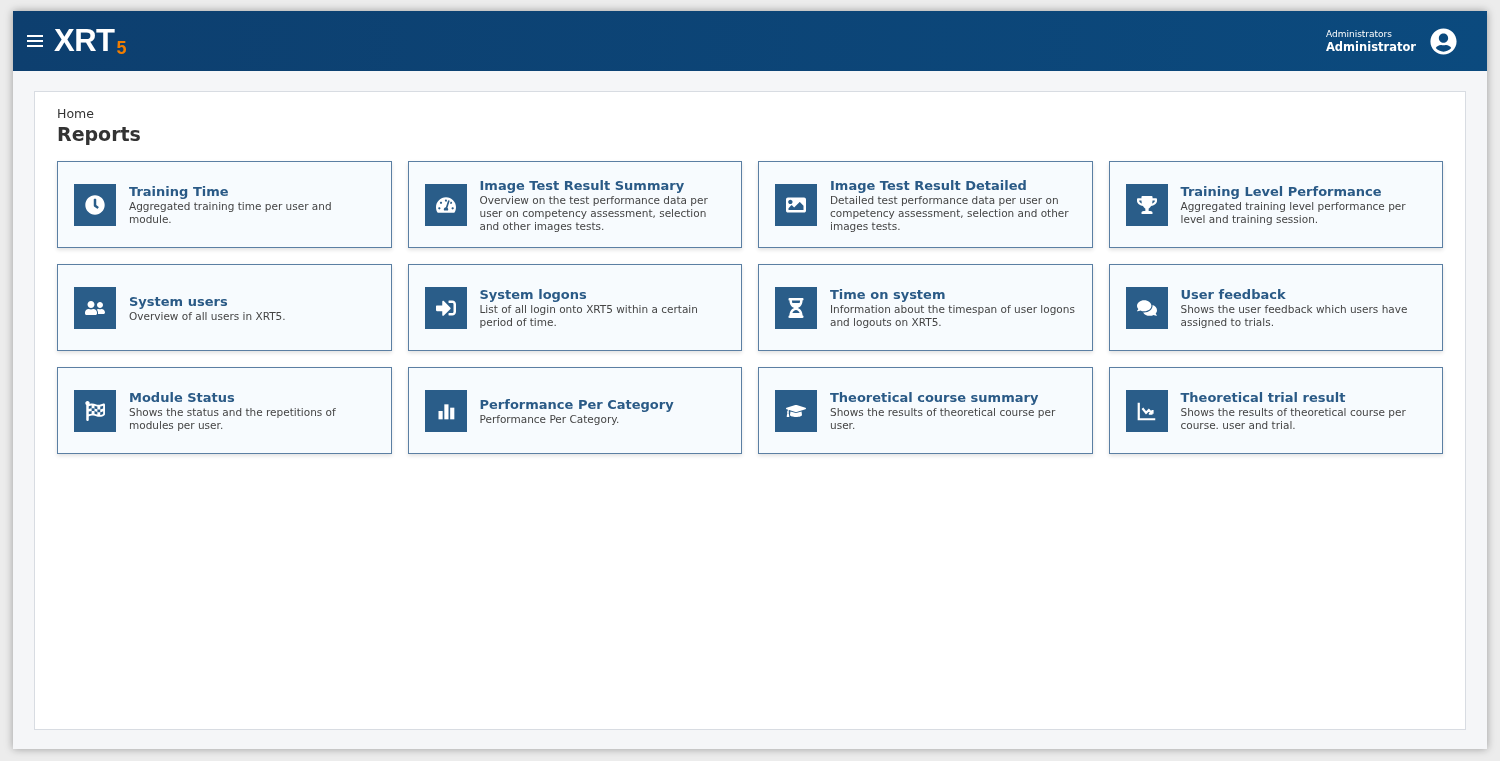 Image resolution: width=1500 pixels, height=761 pixels. What do you see at coordinates (550, 419) in the screenshot?
I see `report-description: Performance Per Category.` at bounding box center [550, 419].